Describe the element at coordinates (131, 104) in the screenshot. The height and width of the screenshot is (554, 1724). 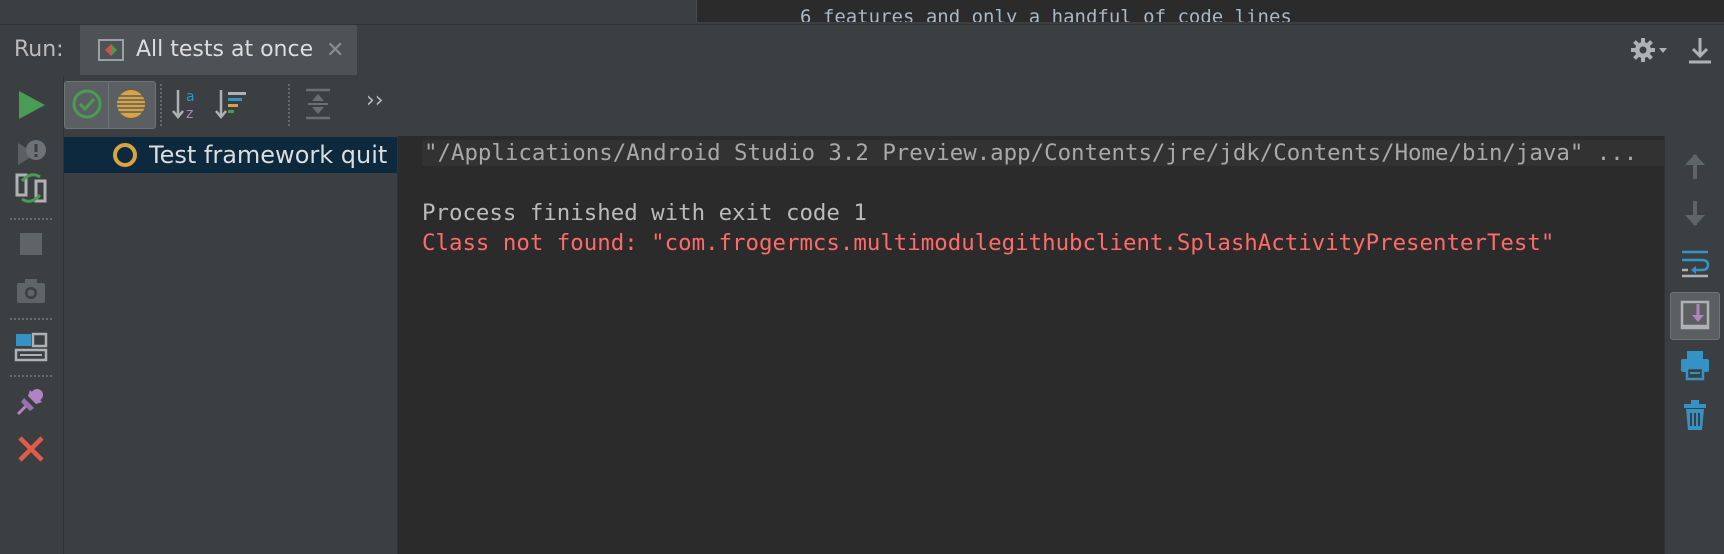
I see `show-ignored-icon` at that location.